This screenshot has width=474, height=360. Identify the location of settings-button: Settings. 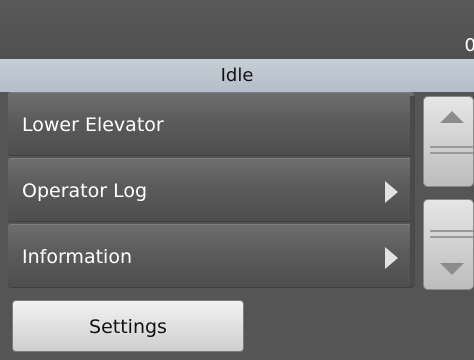
(128, 326).